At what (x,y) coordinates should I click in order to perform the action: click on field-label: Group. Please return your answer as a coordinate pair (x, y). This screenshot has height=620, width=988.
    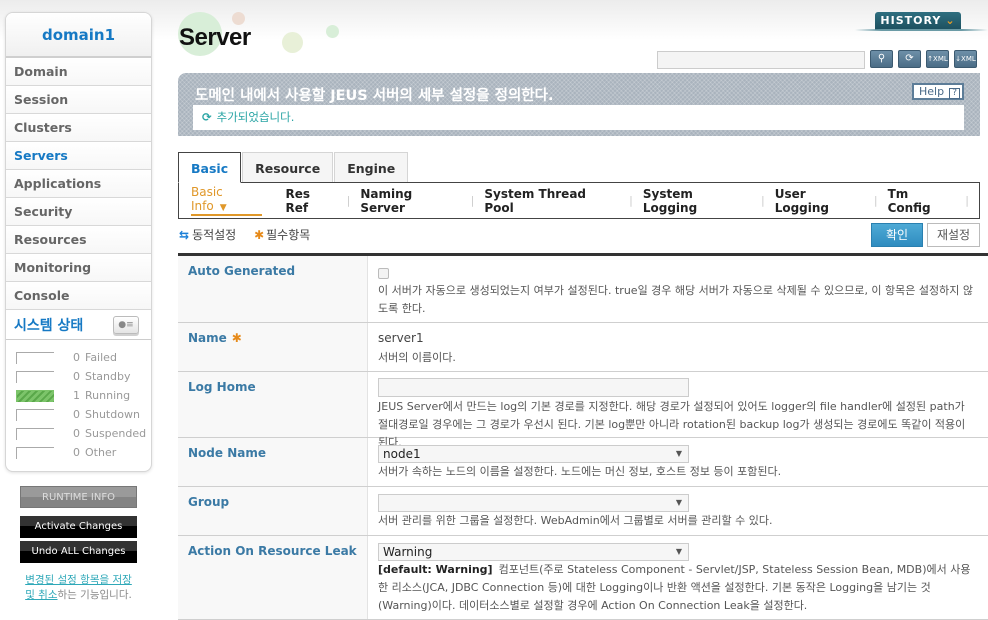
    Looking at the image, I should click on (273, 511).